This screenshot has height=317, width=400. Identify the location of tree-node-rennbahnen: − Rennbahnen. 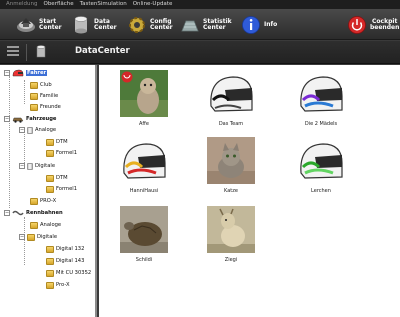
(33, 213).